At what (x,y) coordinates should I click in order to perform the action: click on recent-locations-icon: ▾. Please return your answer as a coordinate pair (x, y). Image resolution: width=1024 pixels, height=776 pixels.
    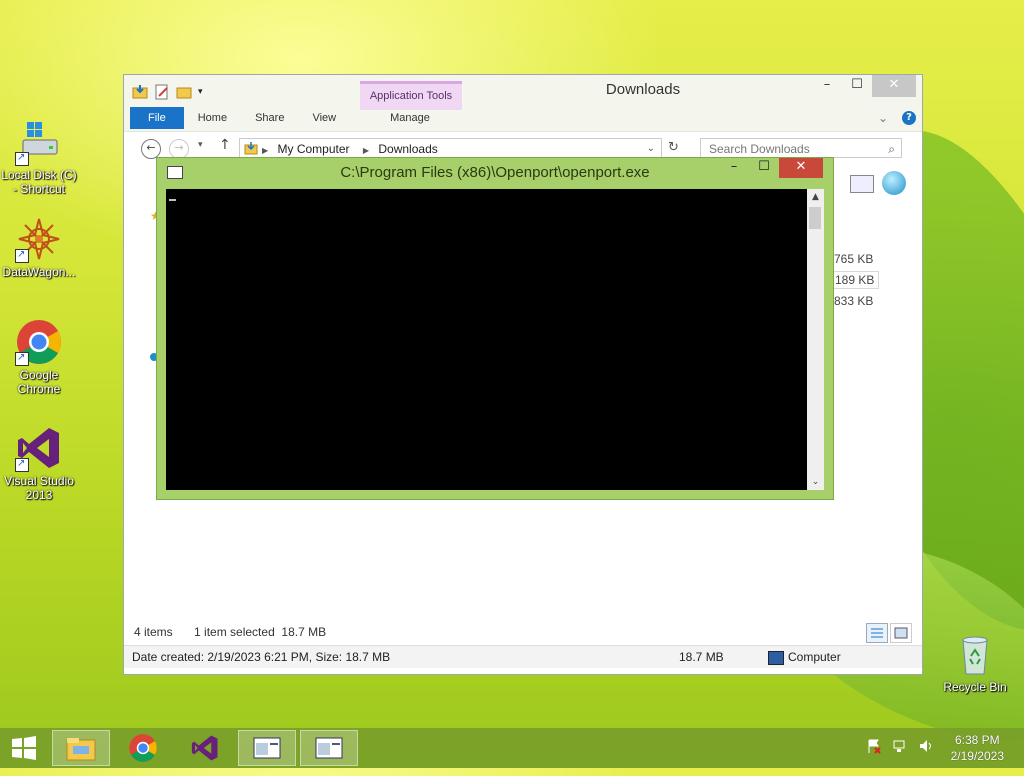
    Looking at the image, I should click on (200, 145).